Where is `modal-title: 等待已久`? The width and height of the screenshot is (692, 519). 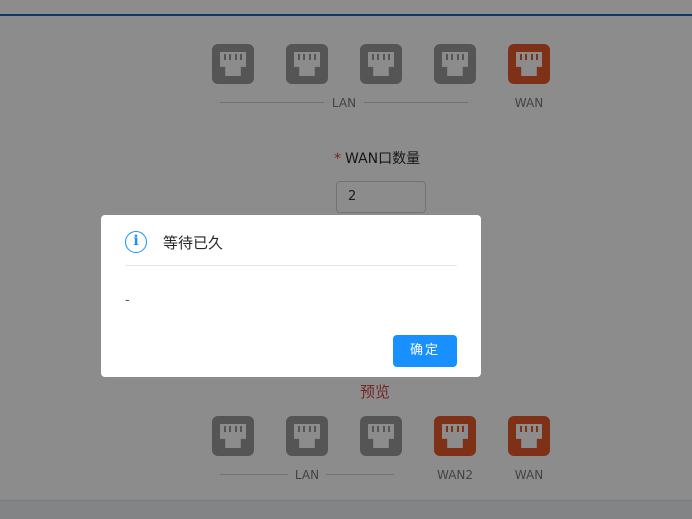
modal-title: 等待已久 is located at coordinates (193, 243).